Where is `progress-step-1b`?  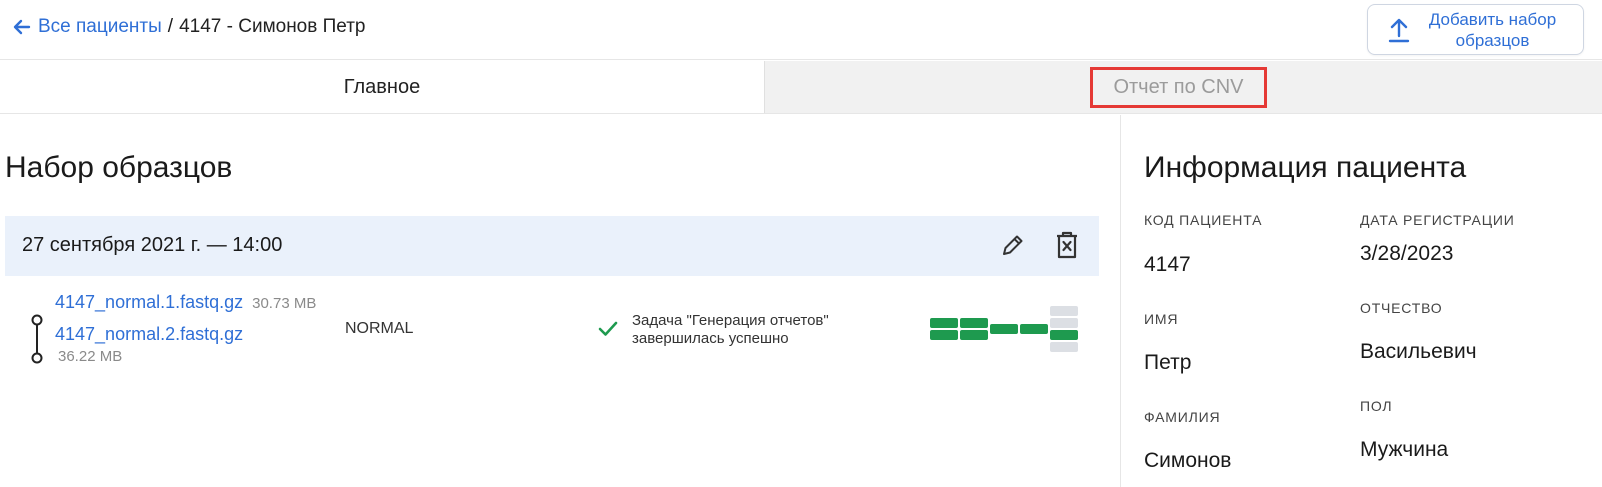
progress-step-1b is located at coordinates (944, 335).